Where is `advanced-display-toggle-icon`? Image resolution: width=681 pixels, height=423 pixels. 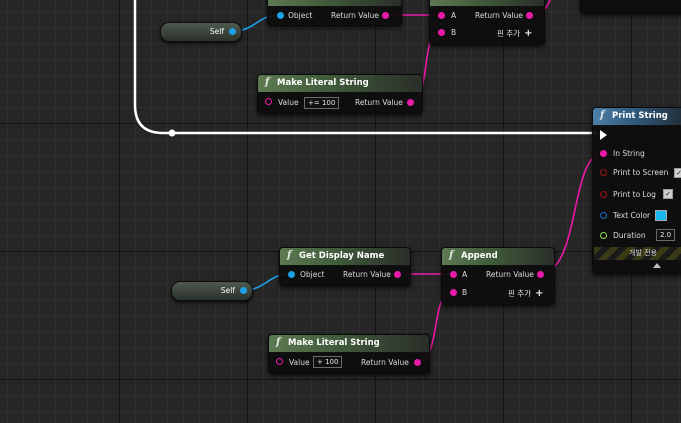 advanced-display-toggle-icon is located at coordinates (657, 265).